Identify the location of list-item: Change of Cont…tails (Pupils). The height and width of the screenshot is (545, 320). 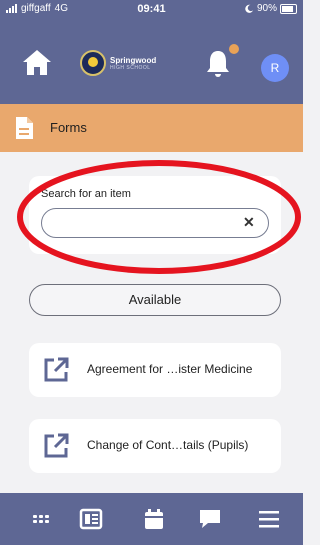
(155, 446).